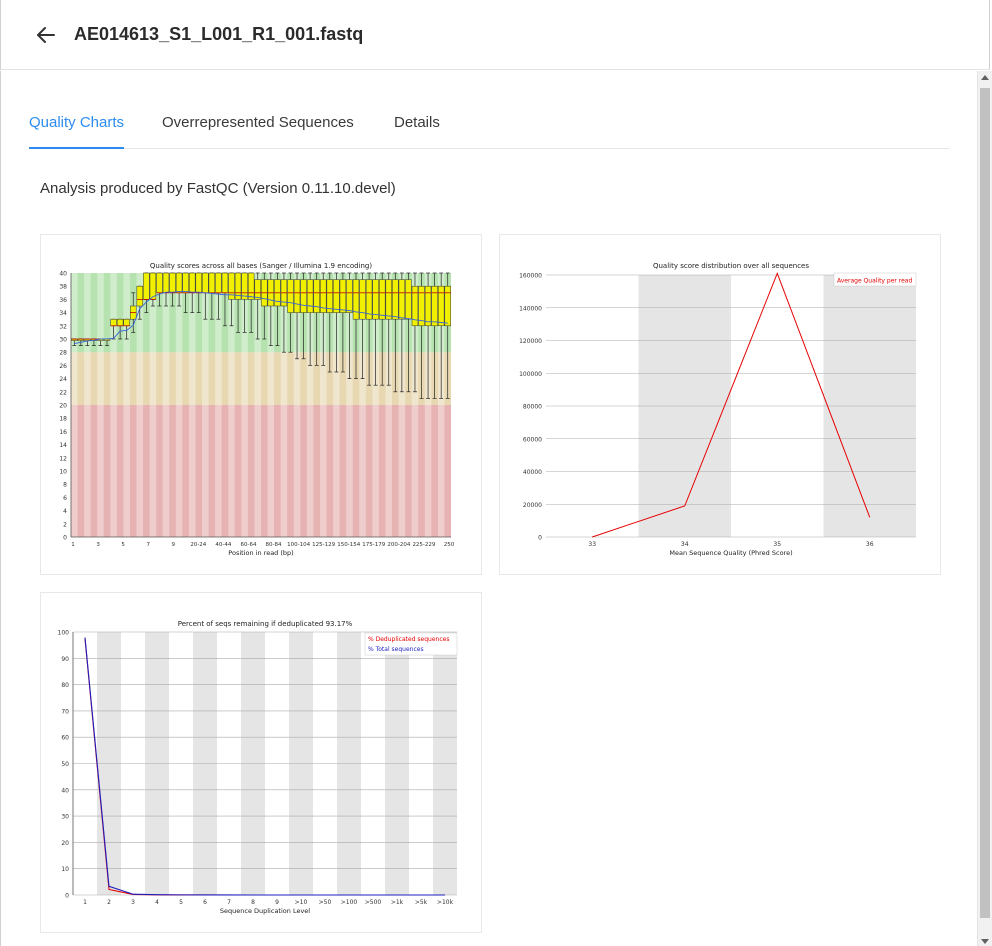  What do you see at coordinates (730, 553) in the screenshot?
I see `x-axis-label: Mean Sequence Quality (Phred Score)` at bounding box center [730, 553].